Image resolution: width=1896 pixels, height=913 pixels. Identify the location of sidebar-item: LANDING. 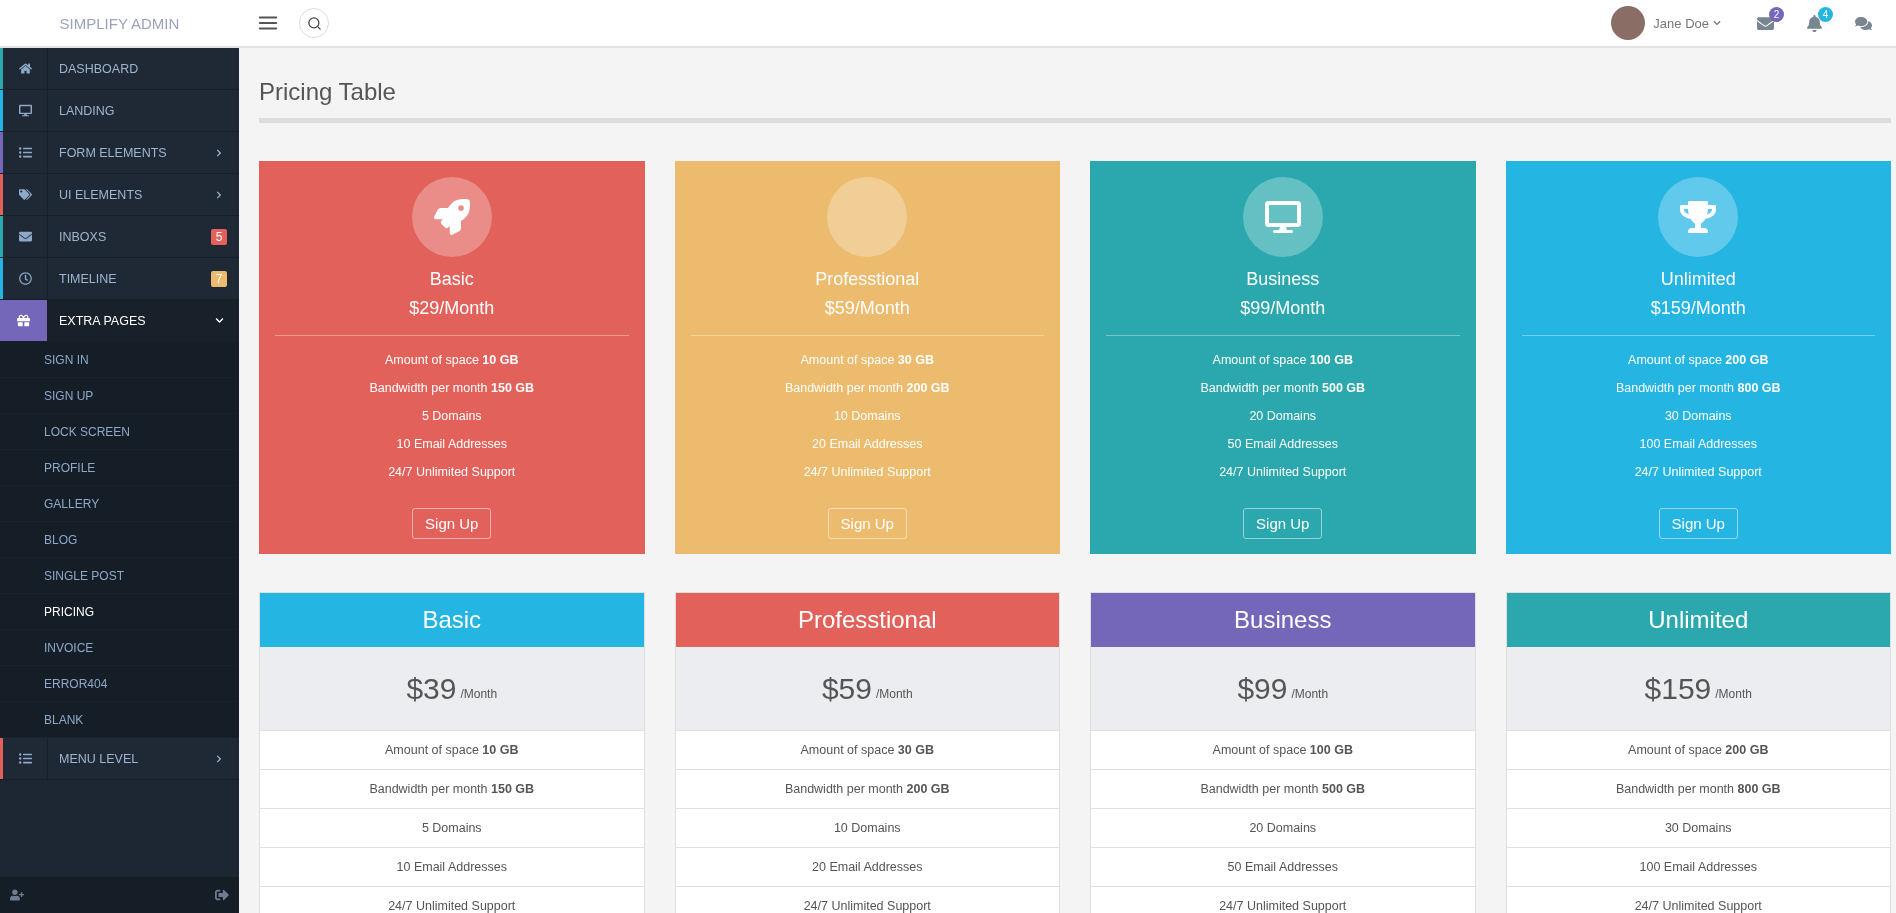
(119, 111).